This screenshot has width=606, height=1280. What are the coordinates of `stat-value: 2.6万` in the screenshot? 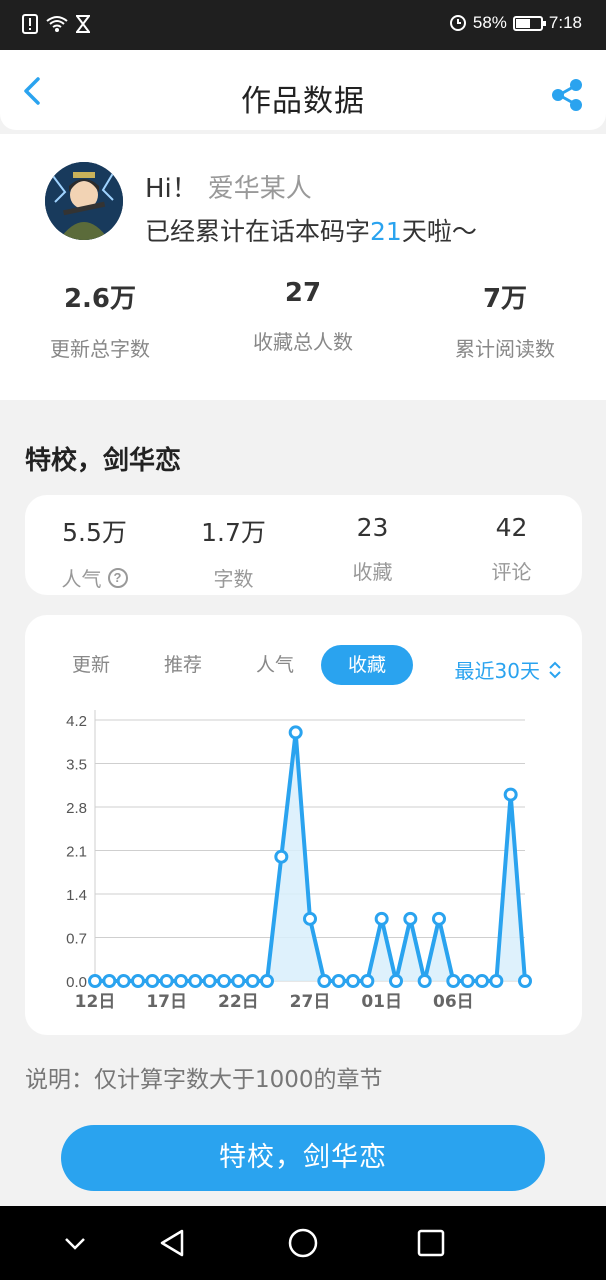 It's located at (100, 299).